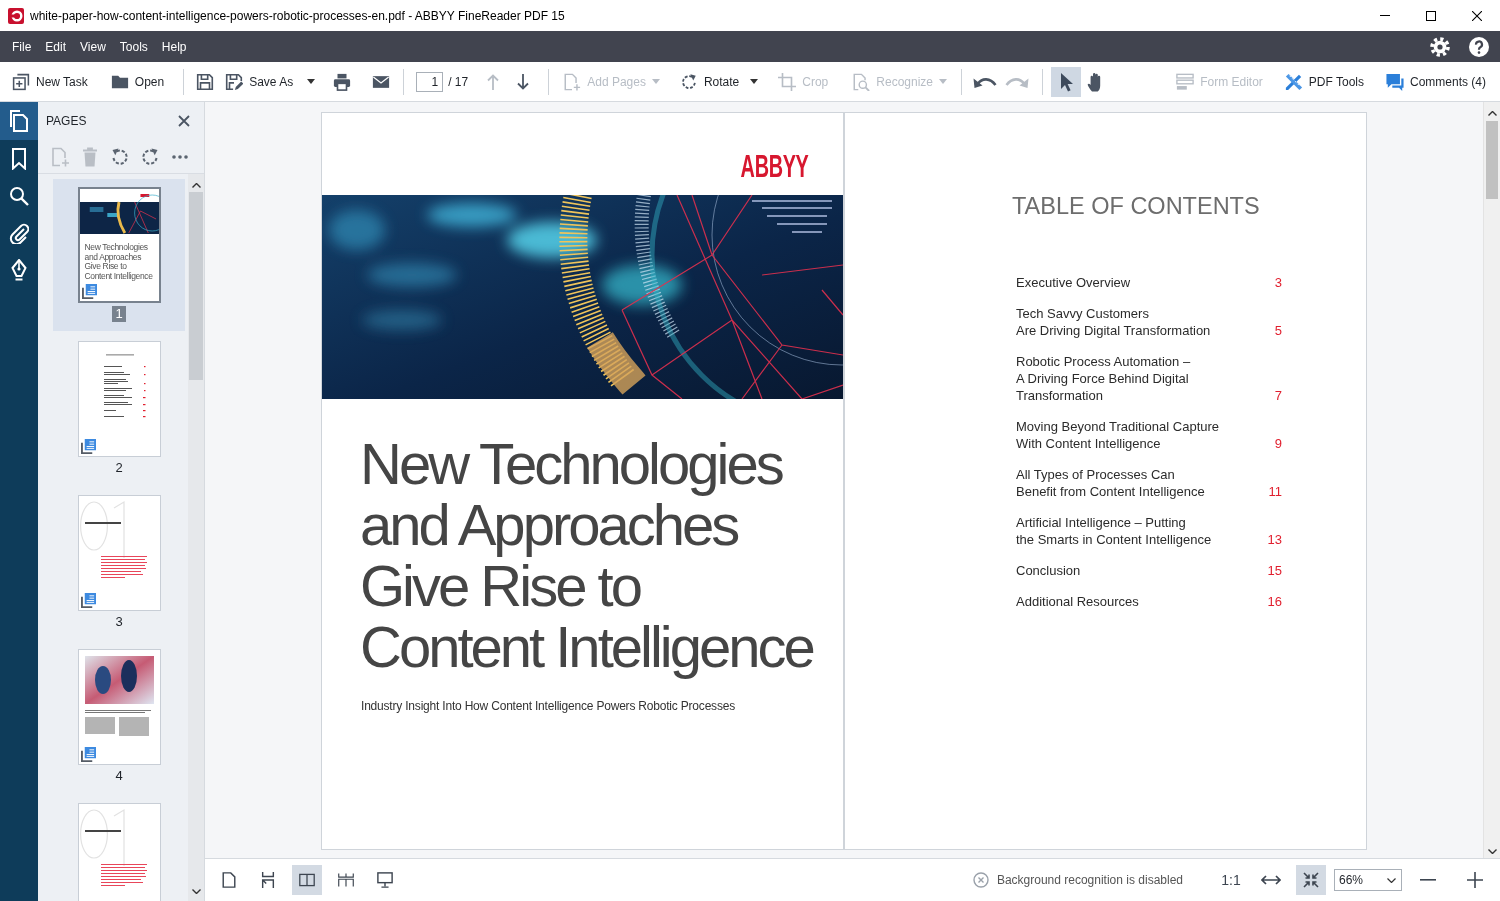  I want to click on page-number-label: 4, so click(119, 776).